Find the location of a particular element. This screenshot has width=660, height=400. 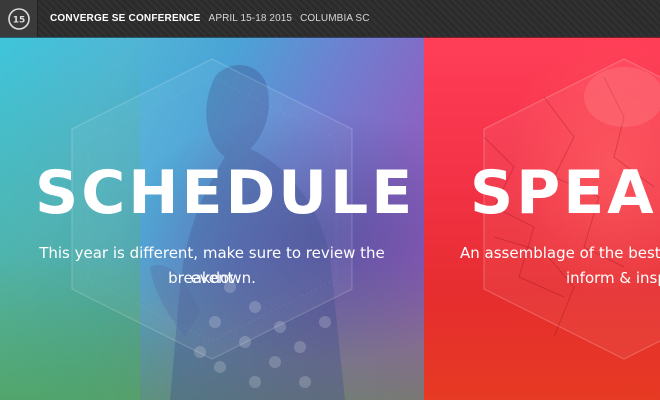

schedule-heading: SCHEDULE is located at coordinates (225, 193).